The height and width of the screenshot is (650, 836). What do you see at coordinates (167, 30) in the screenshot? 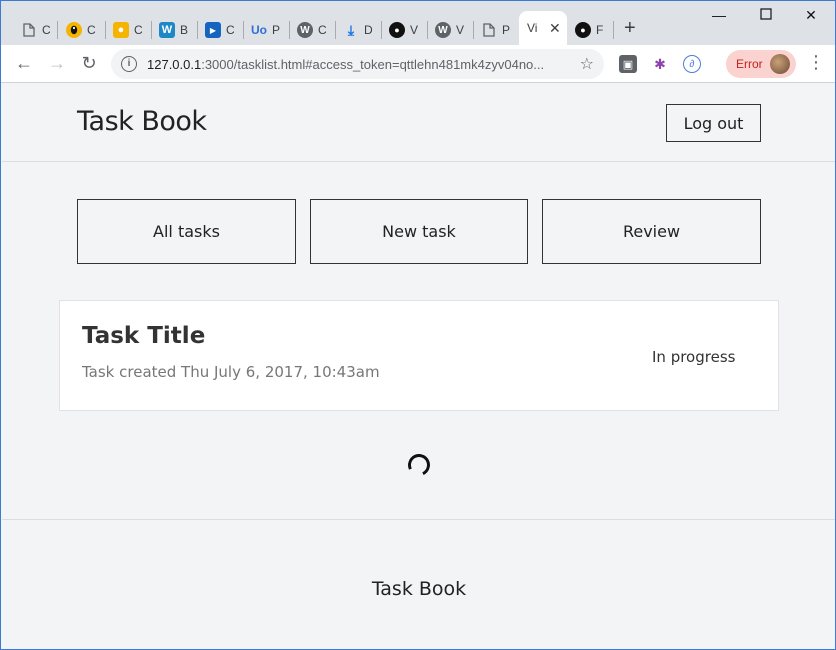
I see `w-icon: W` at bounding box center [167, 30].